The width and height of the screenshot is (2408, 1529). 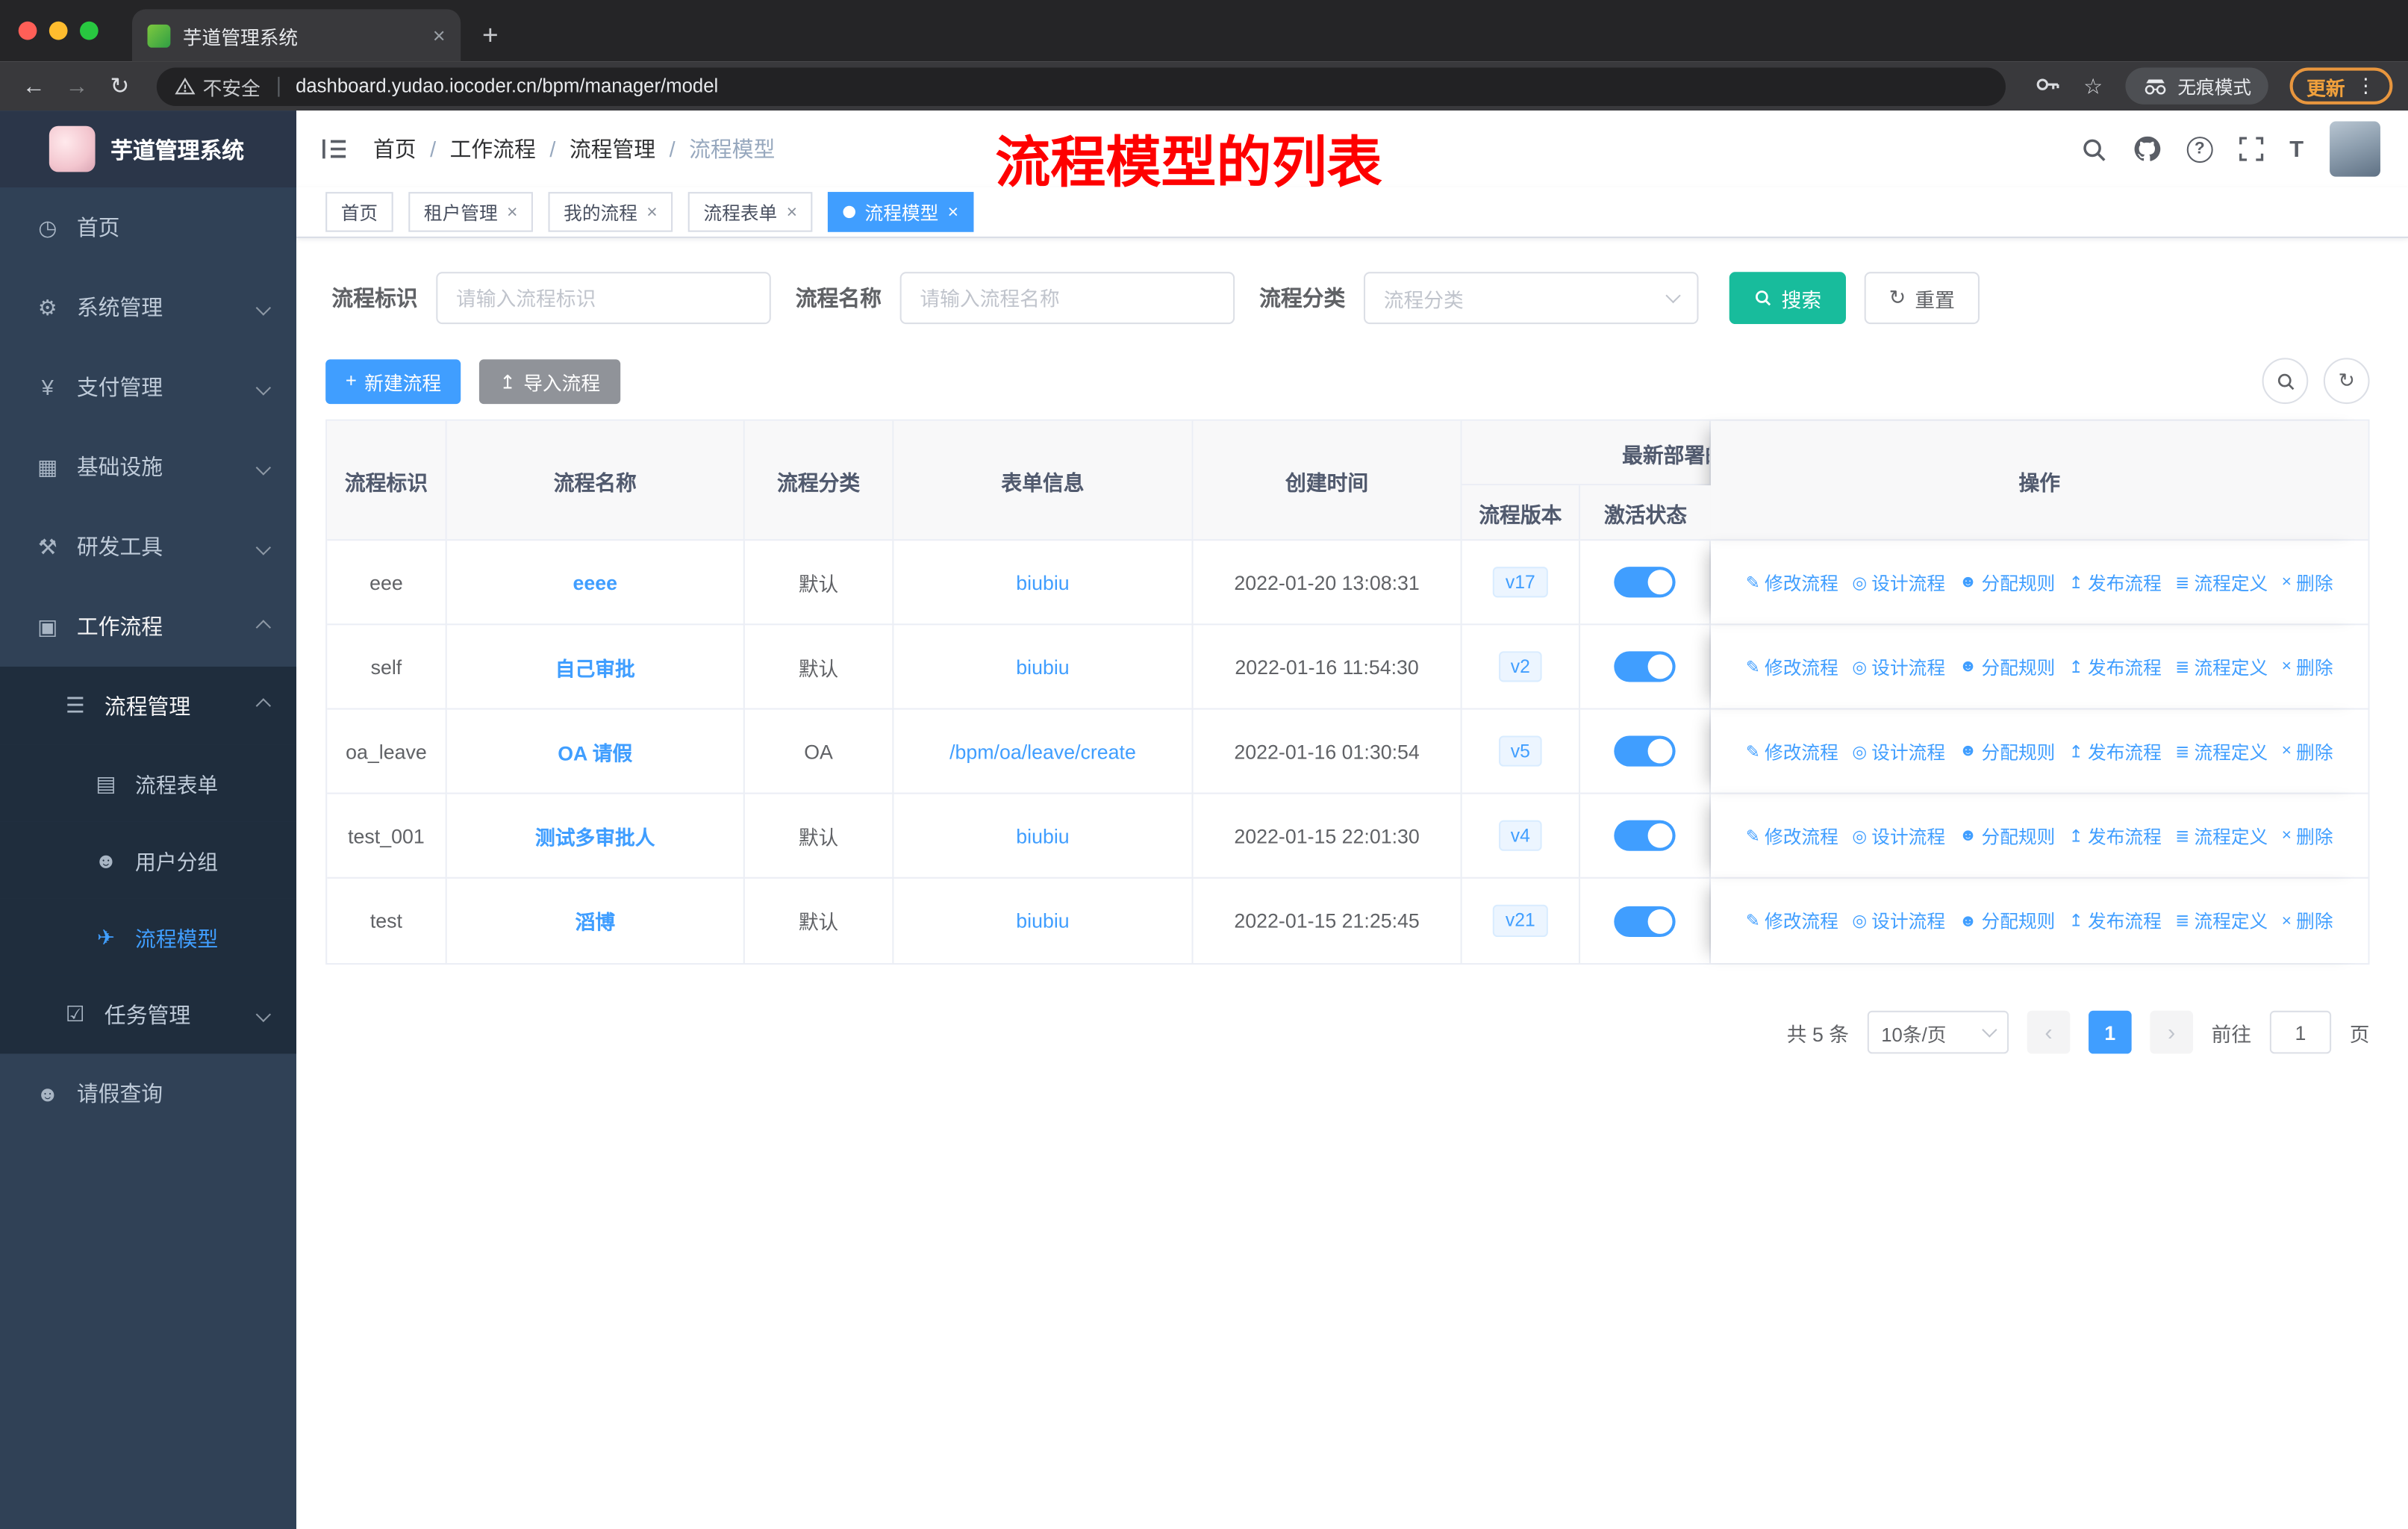 I want to click on next-page-button: ›, so click(x=2171, y=1032).